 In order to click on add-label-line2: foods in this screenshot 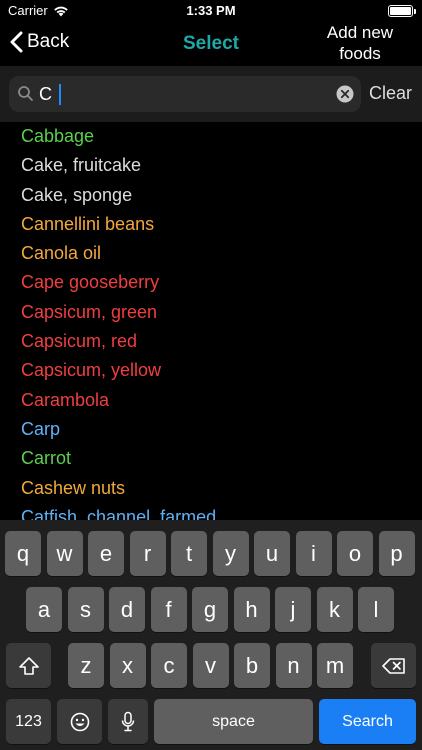, I will do `click(360, 53)`.